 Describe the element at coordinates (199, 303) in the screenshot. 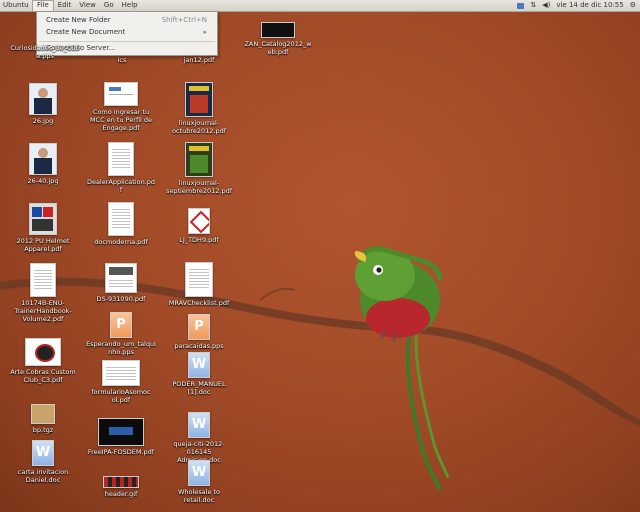

I see `icon-label: MRAVChecklist.pdf` at that location.